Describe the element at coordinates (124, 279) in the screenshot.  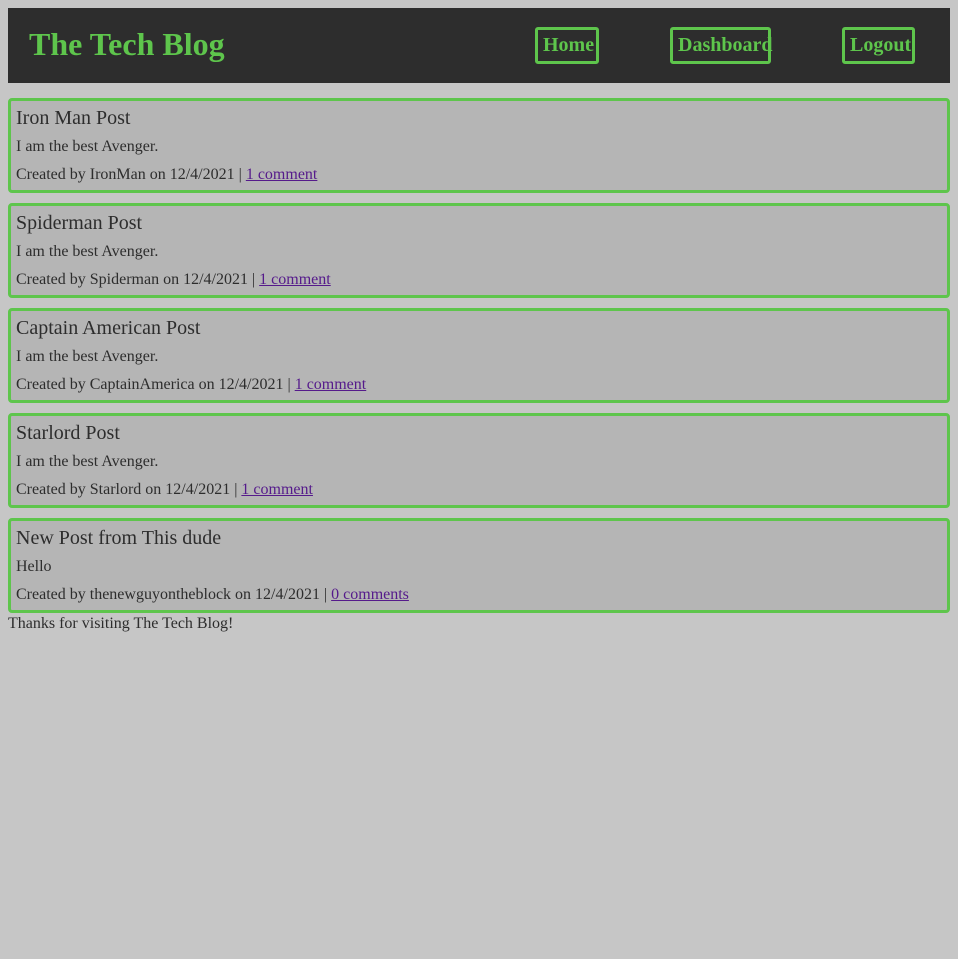
I see `post-author: Spiderman` at that location.